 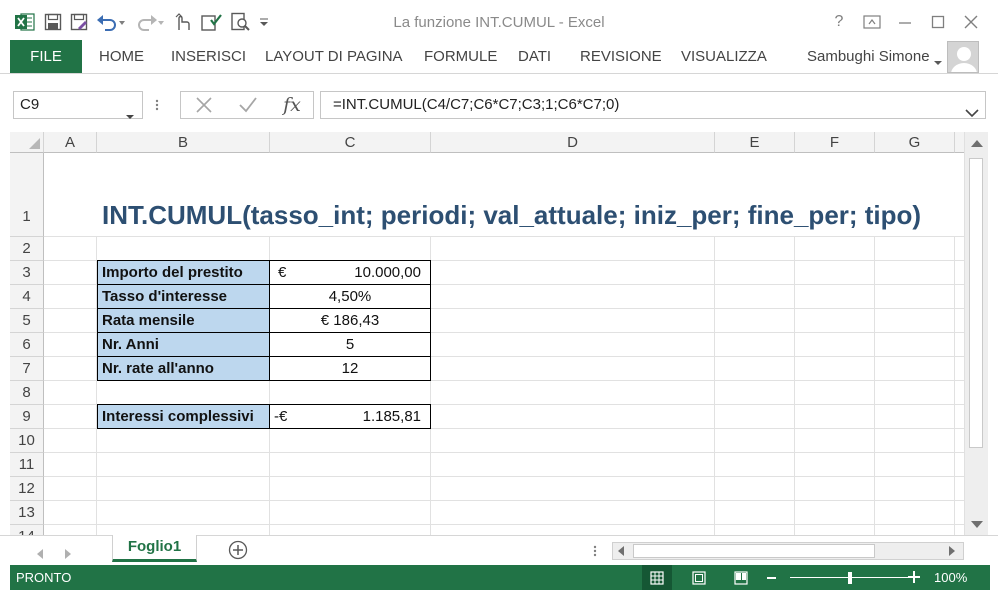 I want to click on enter-check-icon, so click(x=248, y=105).